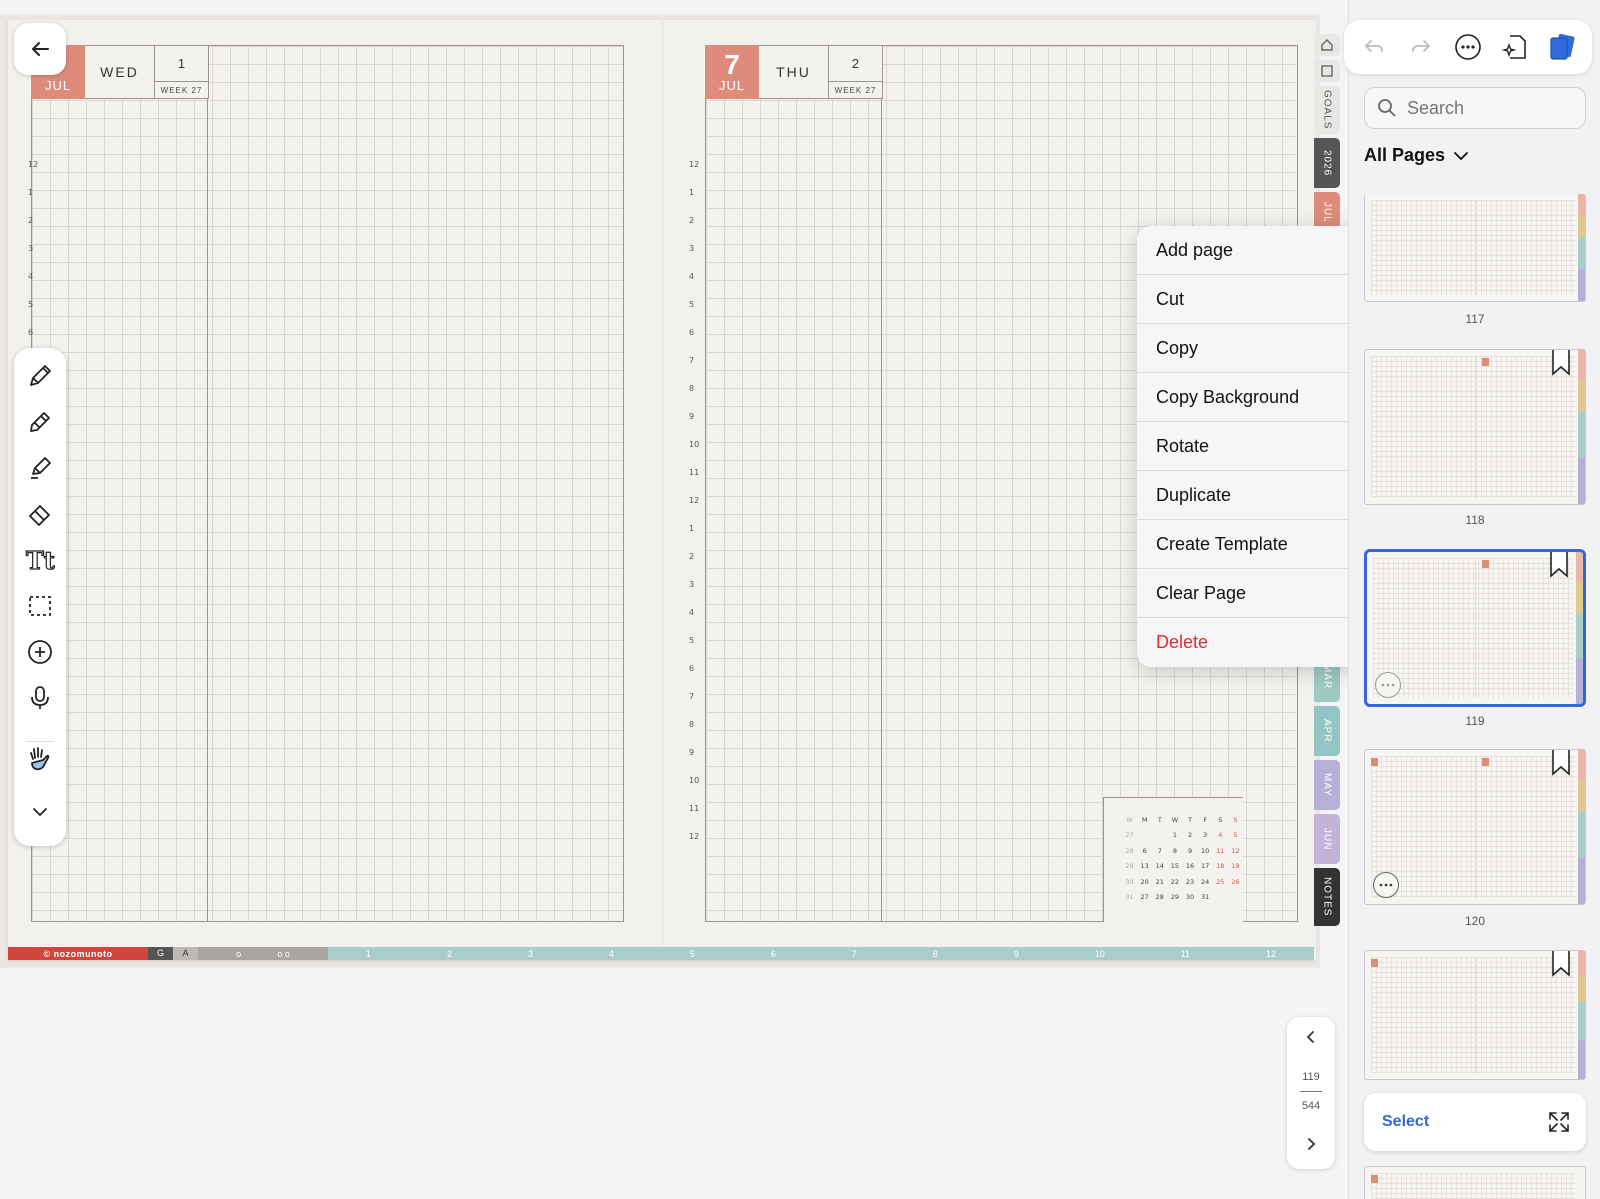 The height and width of the screenshot is (1199, 1600). What do you see at coordinates (1159, 851) in the screenshot?
I see `calendar-day: 7` at bounding box center [1159, 851].